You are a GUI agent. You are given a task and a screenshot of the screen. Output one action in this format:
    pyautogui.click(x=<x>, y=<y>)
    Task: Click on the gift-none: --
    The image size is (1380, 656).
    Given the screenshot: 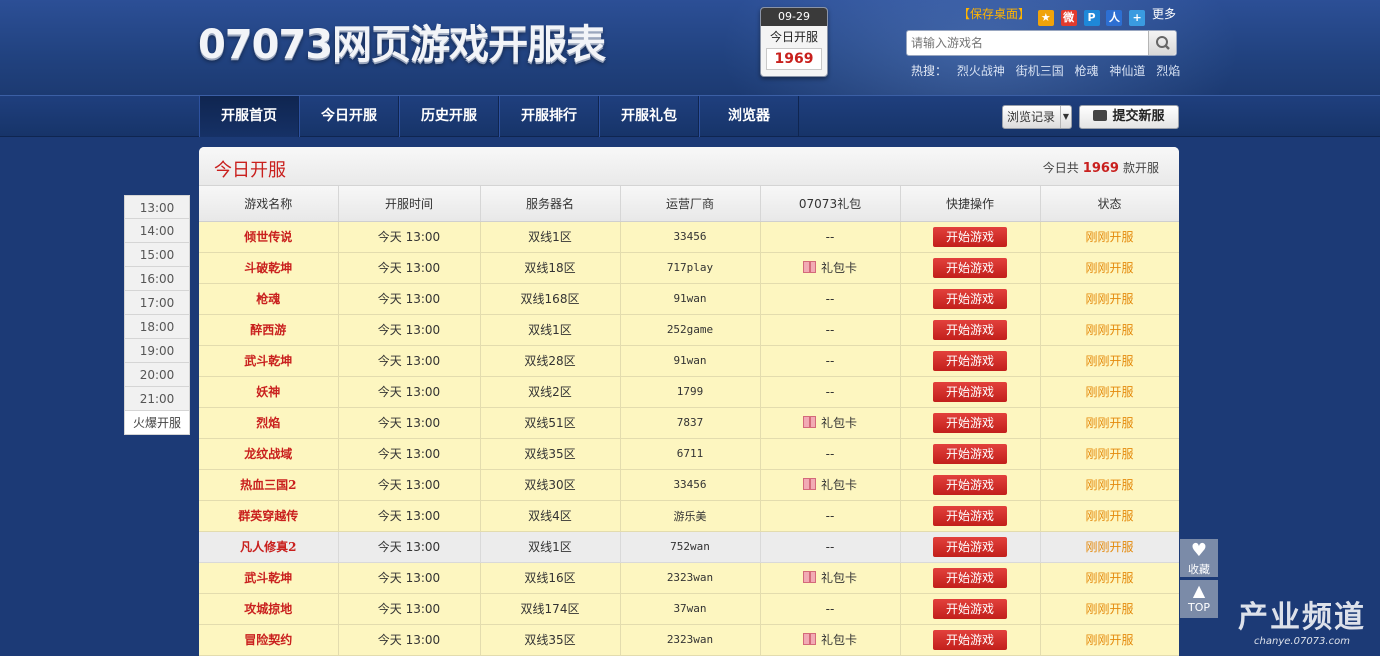 What is the action you would take?
    pyautogui.click(x=830, y=608)
    